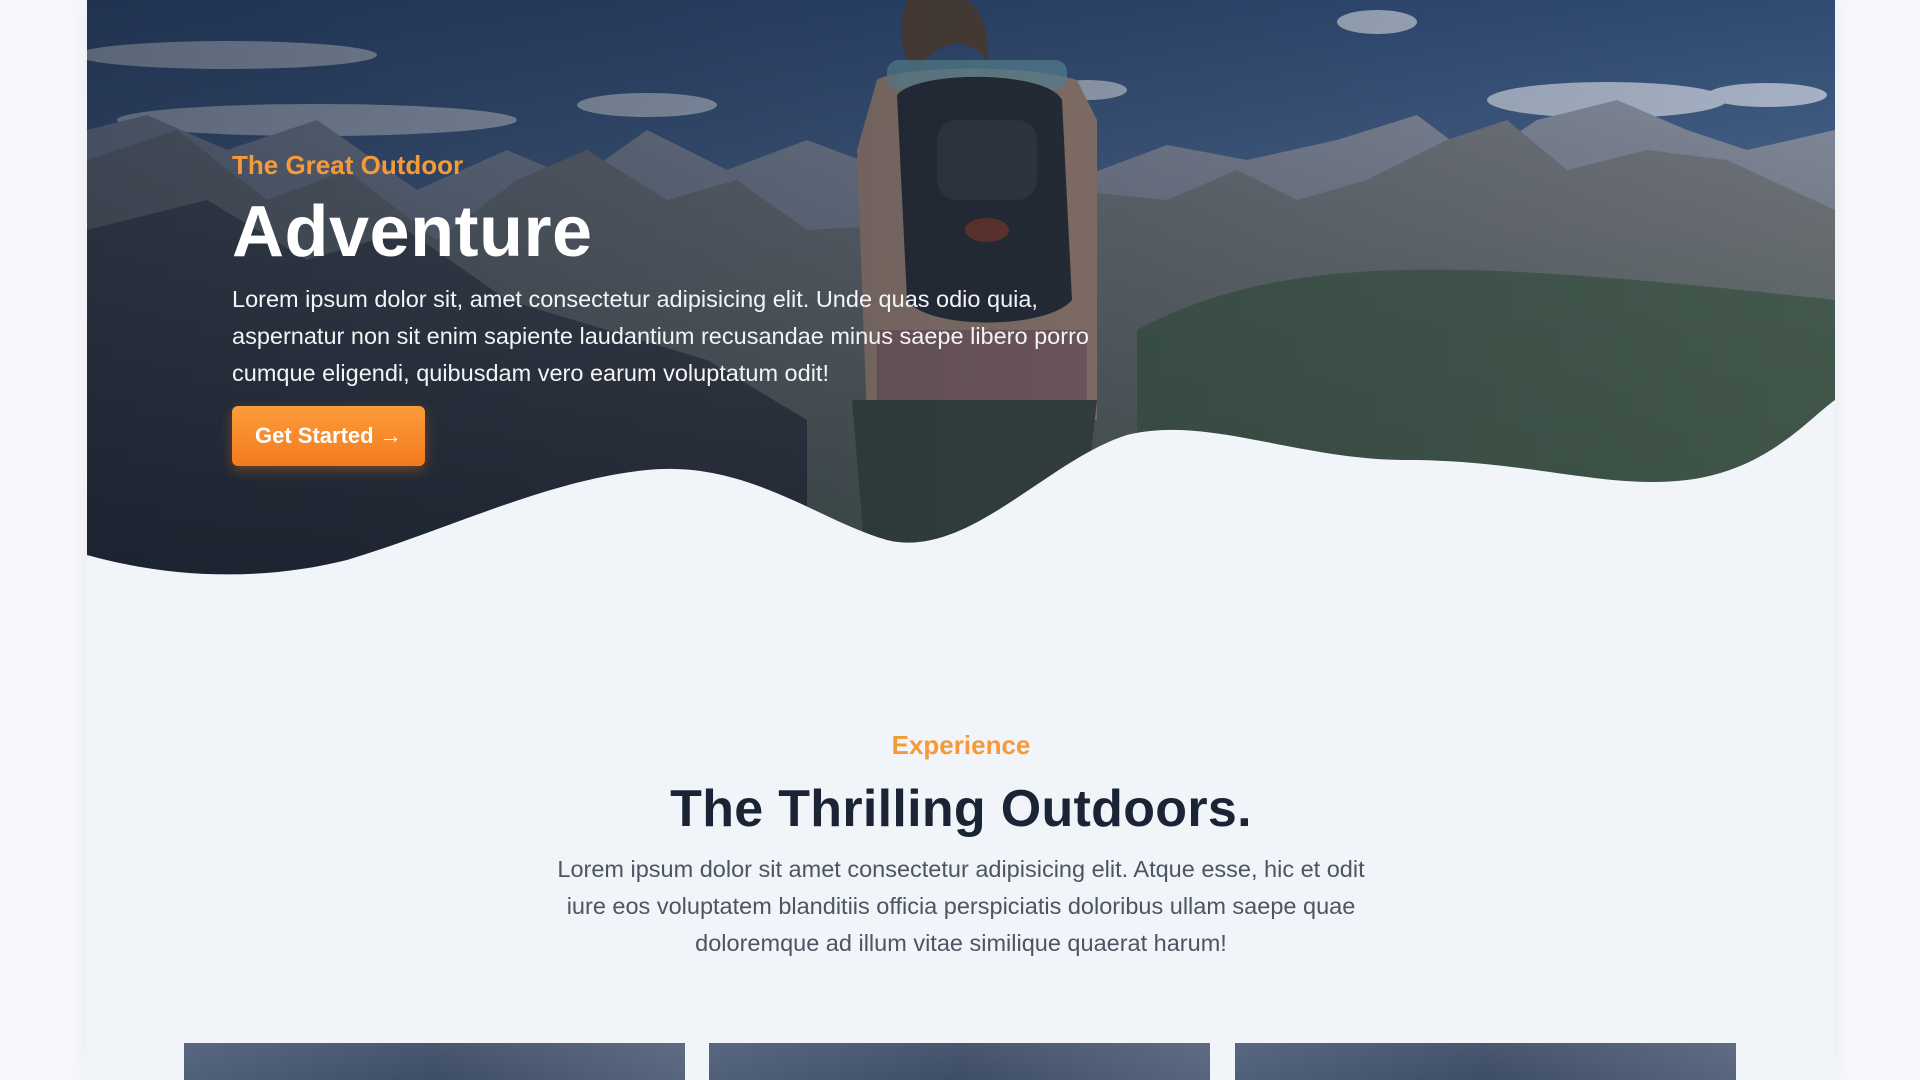 This screenshot has height=1080, width=1920. Describe the element at coordinates (348, 165) in the screenshot. I see `hero-eyebrow: The Great Outdoor` at that location.